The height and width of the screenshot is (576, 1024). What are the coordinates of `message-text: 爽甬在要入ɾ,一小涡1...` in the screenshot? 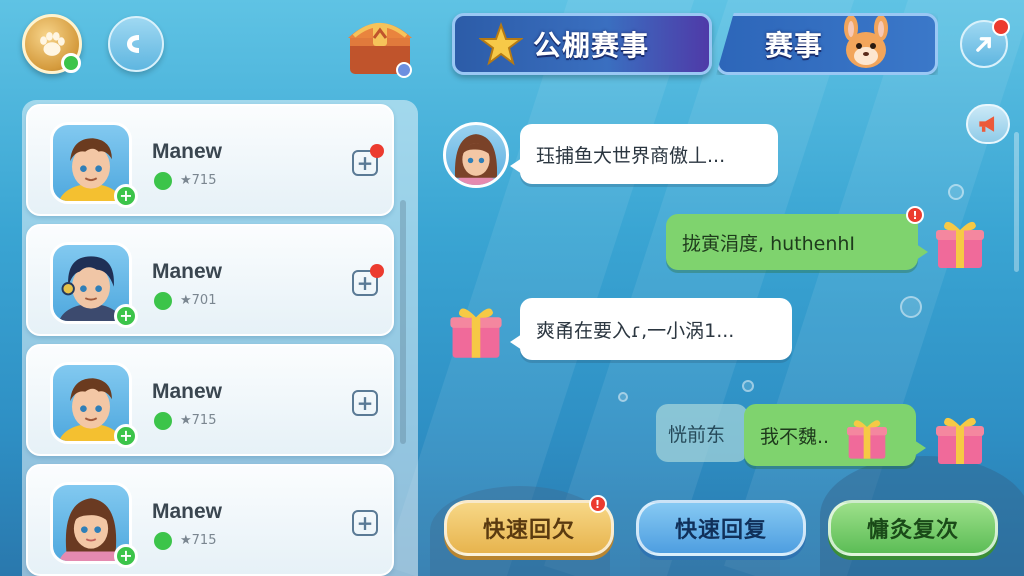 It's located at (635, 330).